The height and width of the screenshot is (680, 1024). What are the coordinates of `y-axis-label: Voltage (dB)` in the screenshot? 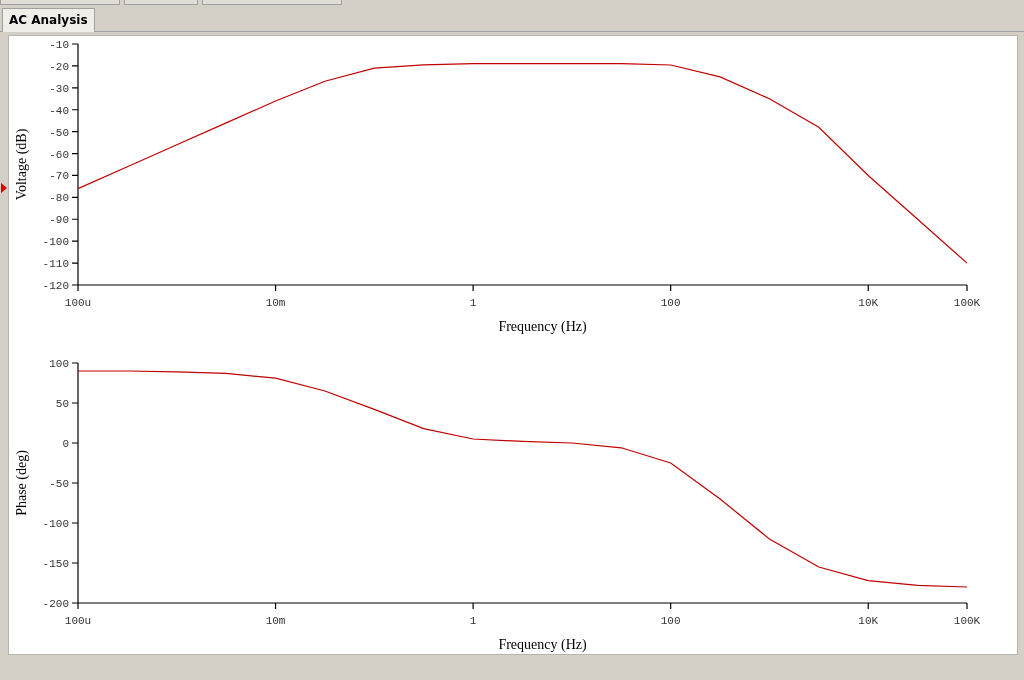 It's located at (21, 164).